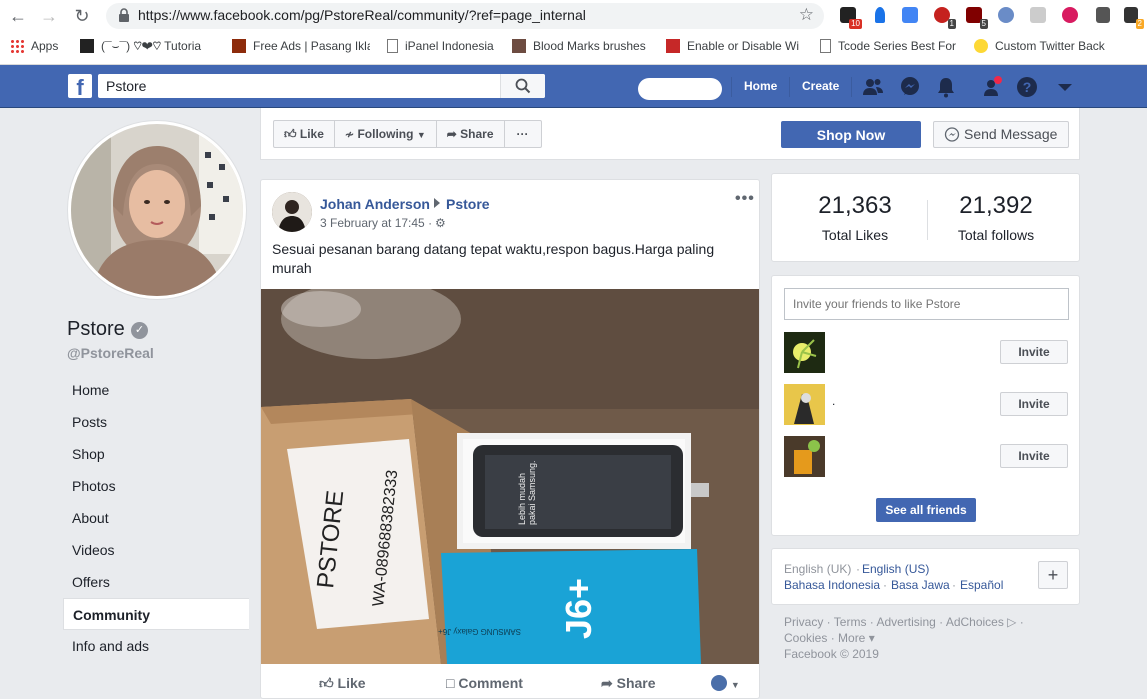 The image size is (1147, 699). I want to click on translate-icon, so click(910, 15).